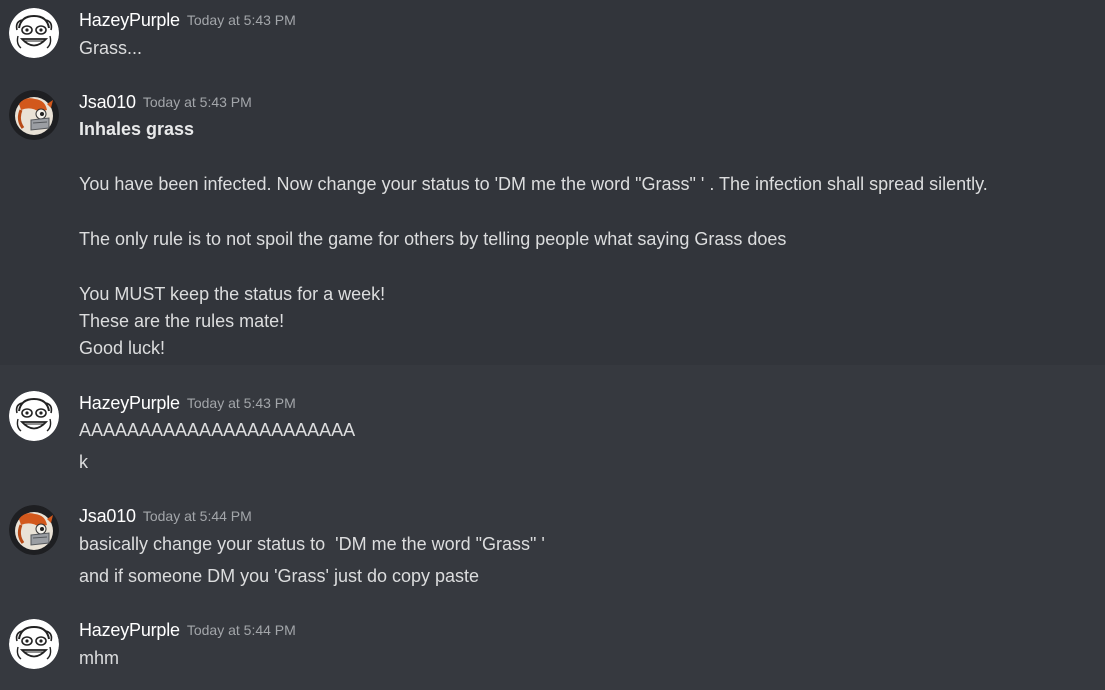 The image size is (1105, 690). I want to click on message-text: You MUST keep the status for a week!, so click(232, 294).